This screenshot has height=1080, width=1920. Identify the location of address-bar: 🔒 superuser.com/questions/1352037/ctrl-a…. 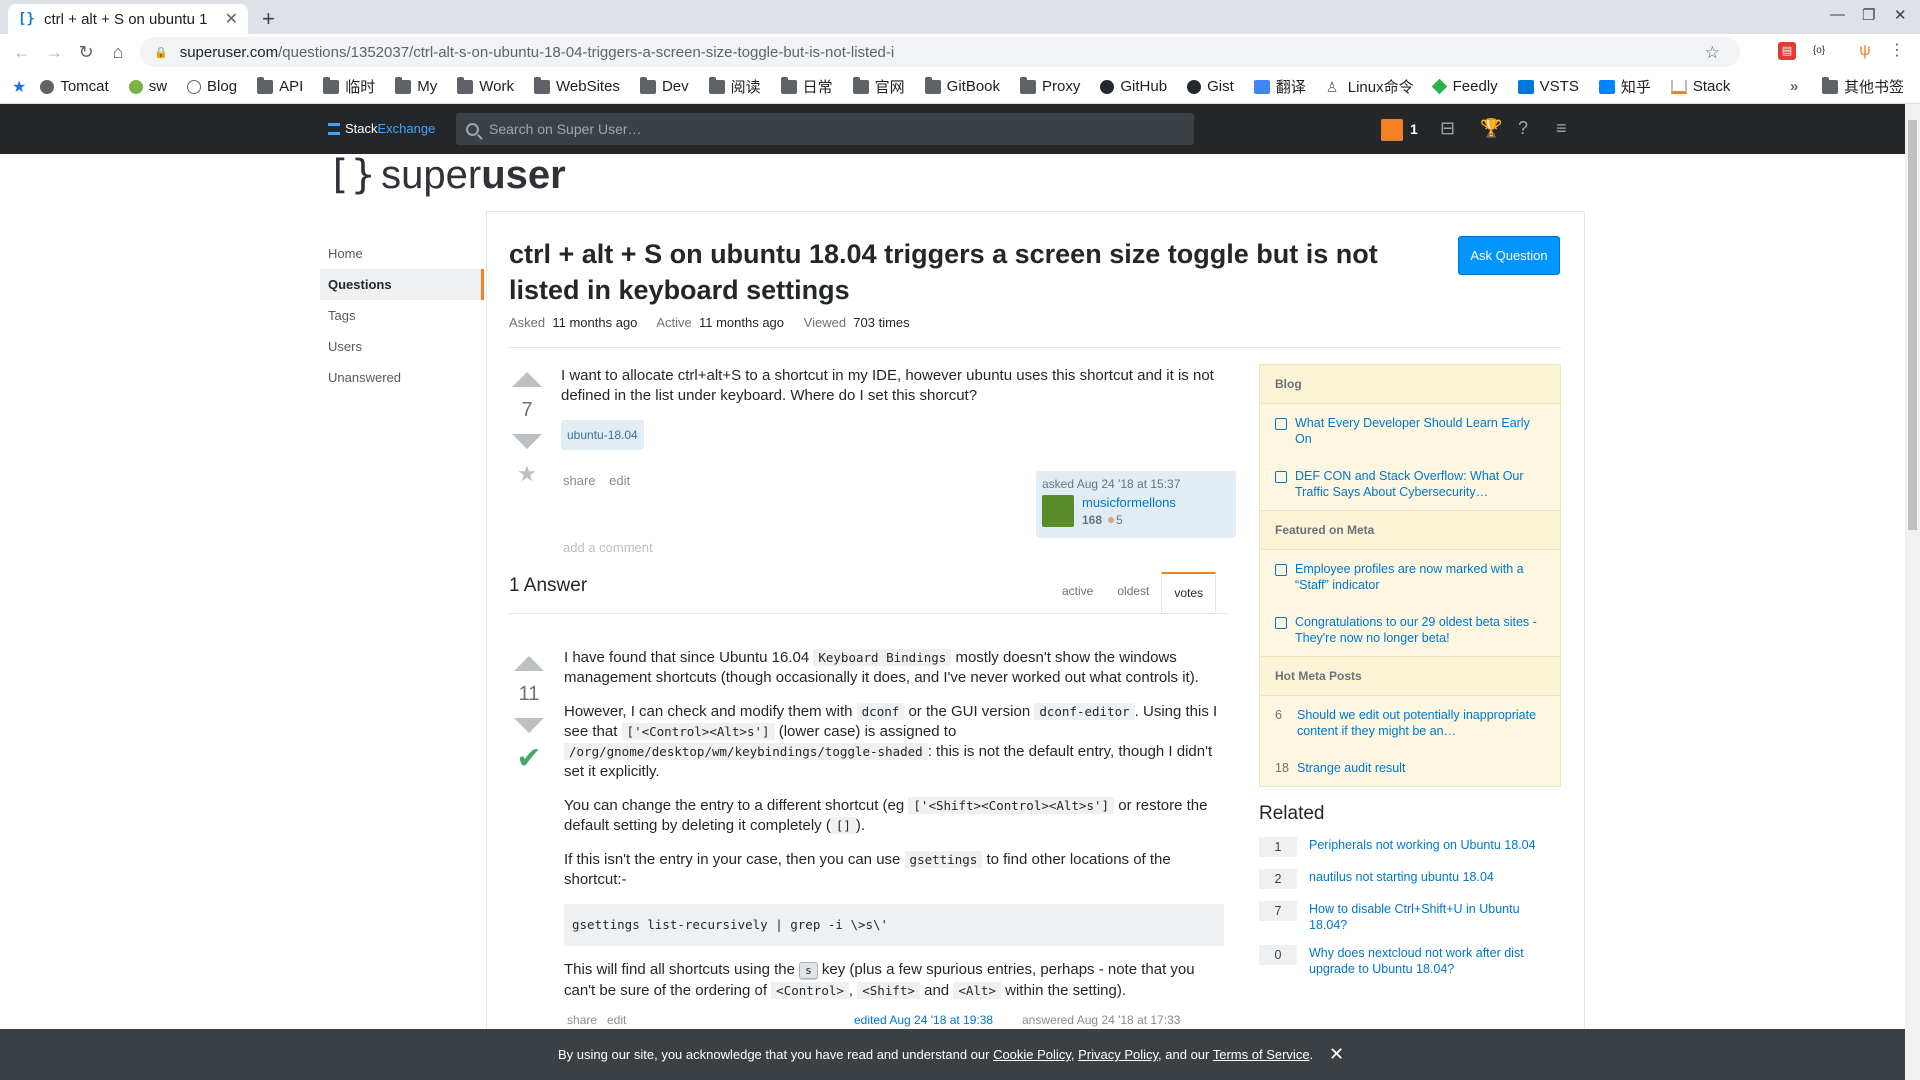
(940, 52).